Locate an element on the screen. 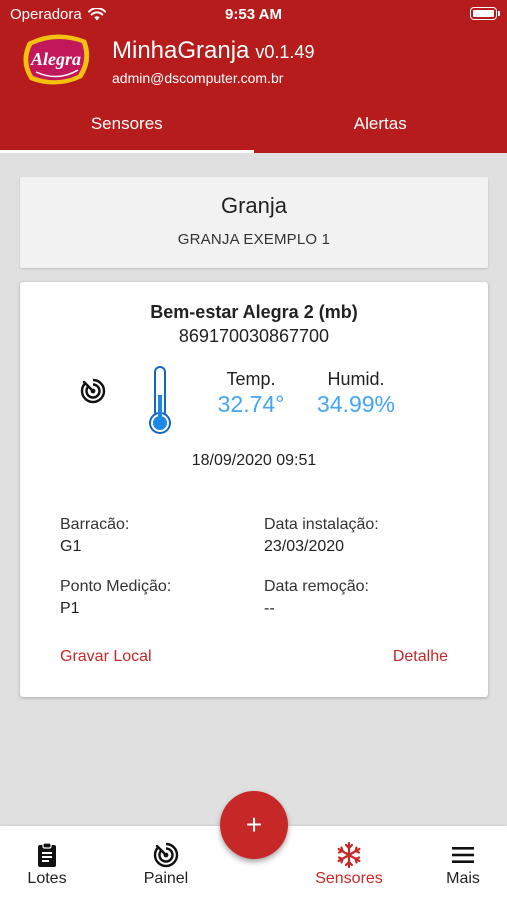 This screenshot has width=507, height=900. thermometer-icon is located at coordinates (160, 400).